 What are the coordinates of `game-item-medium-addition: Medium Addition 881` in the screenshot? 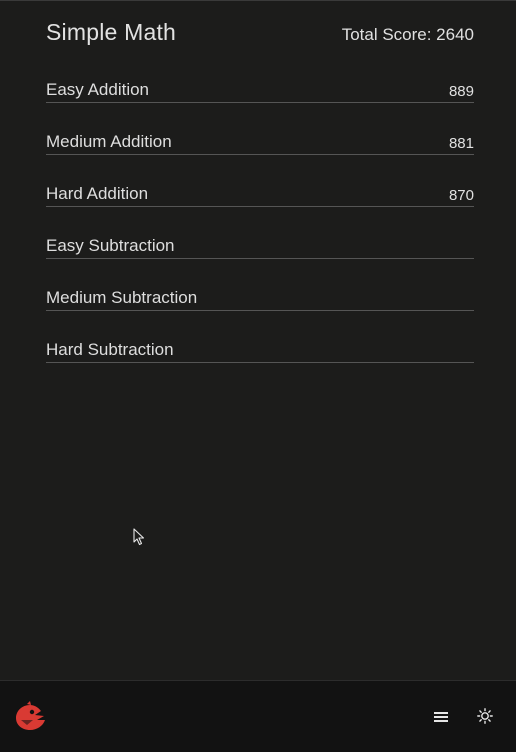 It's located at (260, 157).